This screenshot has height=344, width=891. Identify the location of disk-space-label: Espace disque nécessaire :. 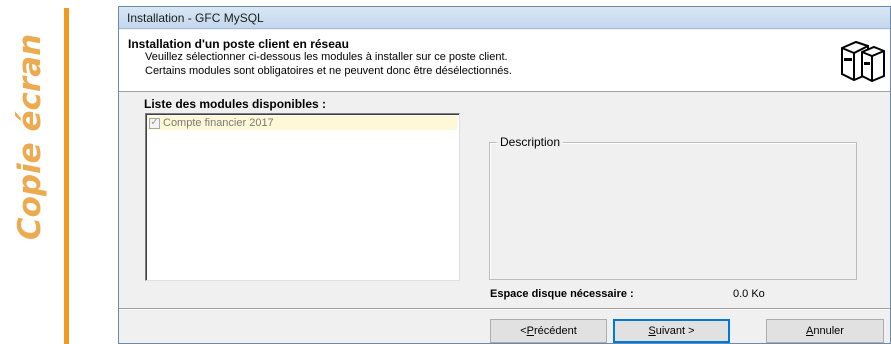
(562, 294).